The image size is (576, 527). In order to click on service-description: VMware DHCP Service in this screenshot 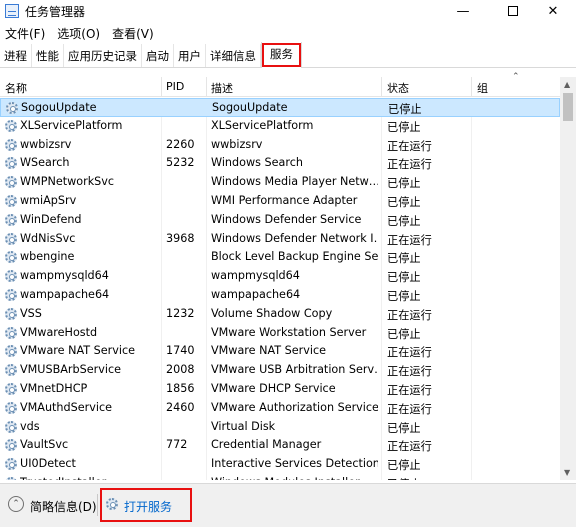, I will do `click(273, 388)`.